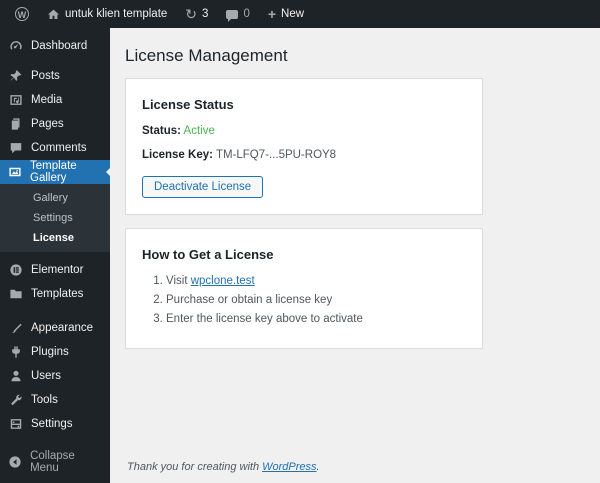 This screenshot has width=600, height=483. What do you see at coordinates (316, 319) in the screenshot?
I see `howto-step-3: Enter the license key above to activate` at bounding box center [316, 319].